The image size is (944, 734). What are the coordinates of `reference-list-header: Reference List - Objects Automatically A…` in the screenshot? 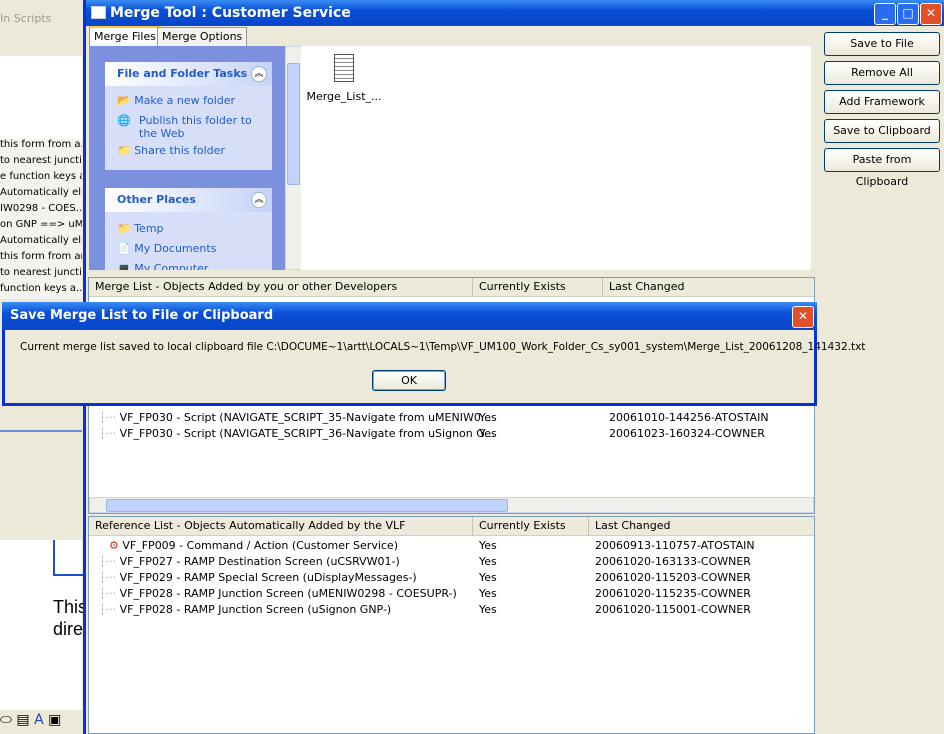 It's located at (451, 526).